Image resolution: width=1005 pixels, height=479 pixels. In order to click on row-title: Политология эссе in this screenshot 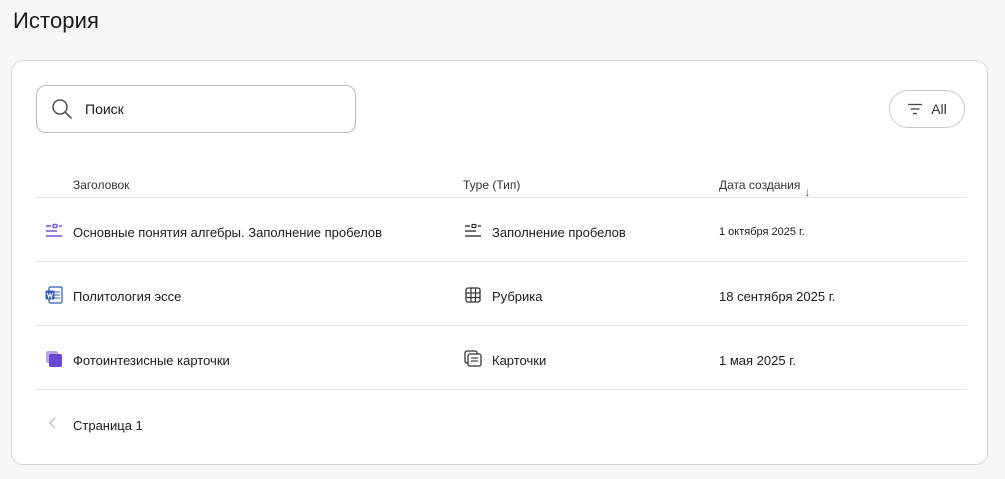, I will do `click(127, 296)`.